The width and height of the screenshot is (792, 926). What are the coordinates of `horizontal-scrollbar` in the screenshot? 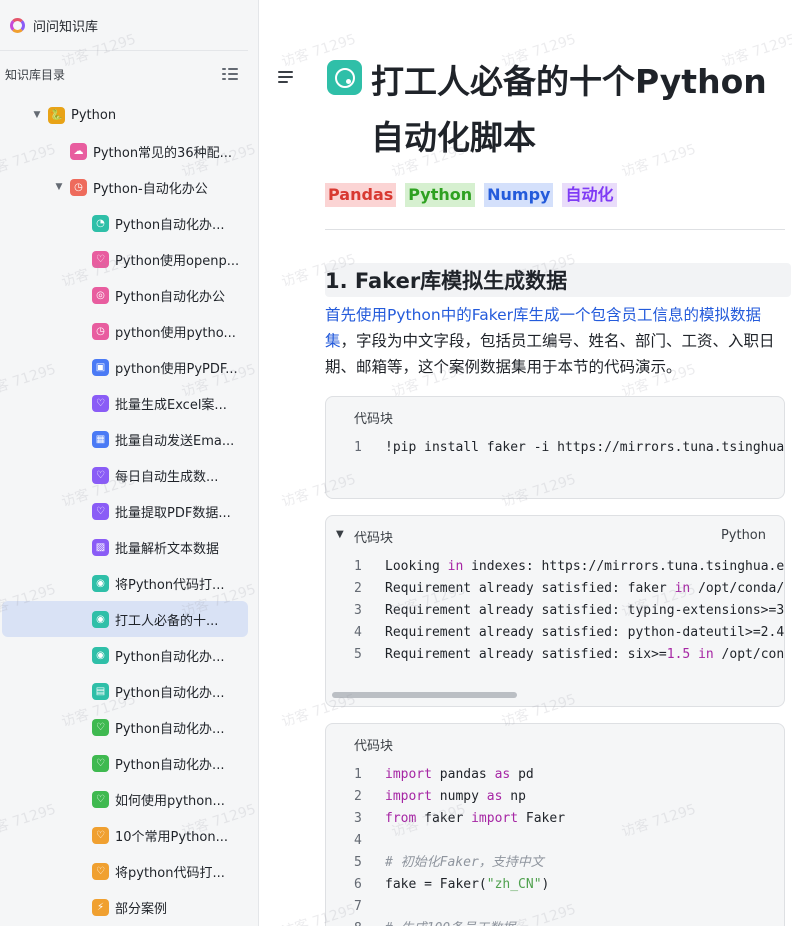 It's located at (424, 695).